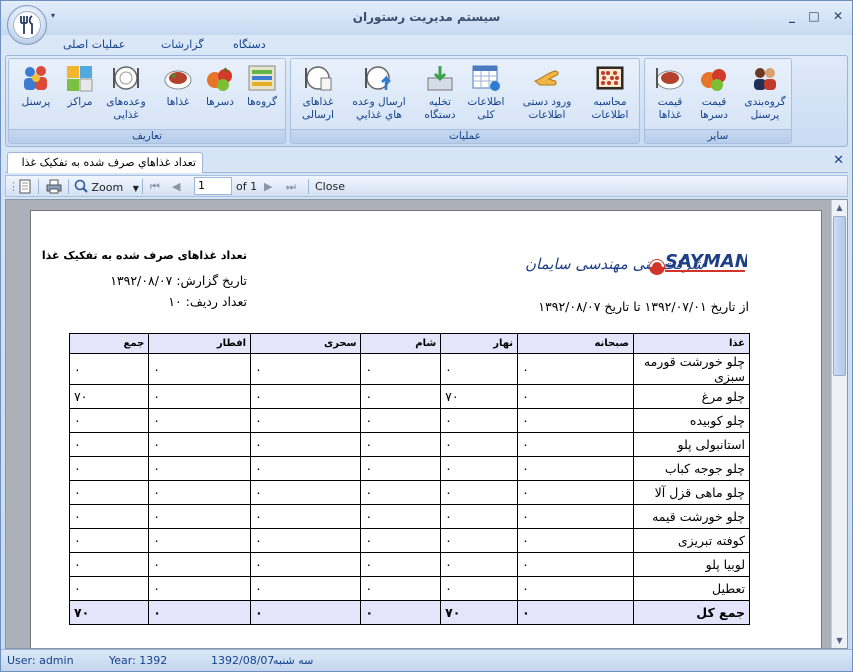 The height and width of the screenshot is (672, 853). I want to click on empty-device-label: تخلیه دستگاه, so click(440, 108).